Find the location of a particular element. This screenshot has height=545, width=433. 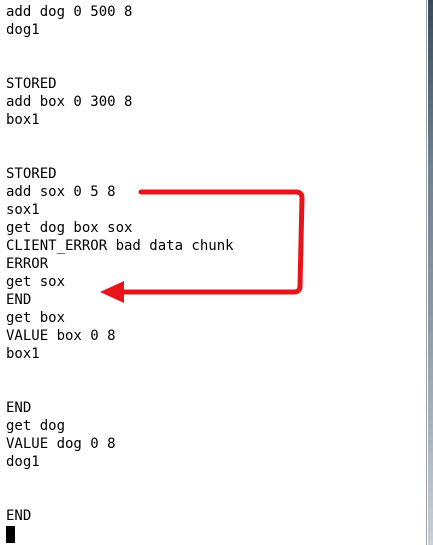

terminal-line: sox1 is located at coordinates (23, 210).